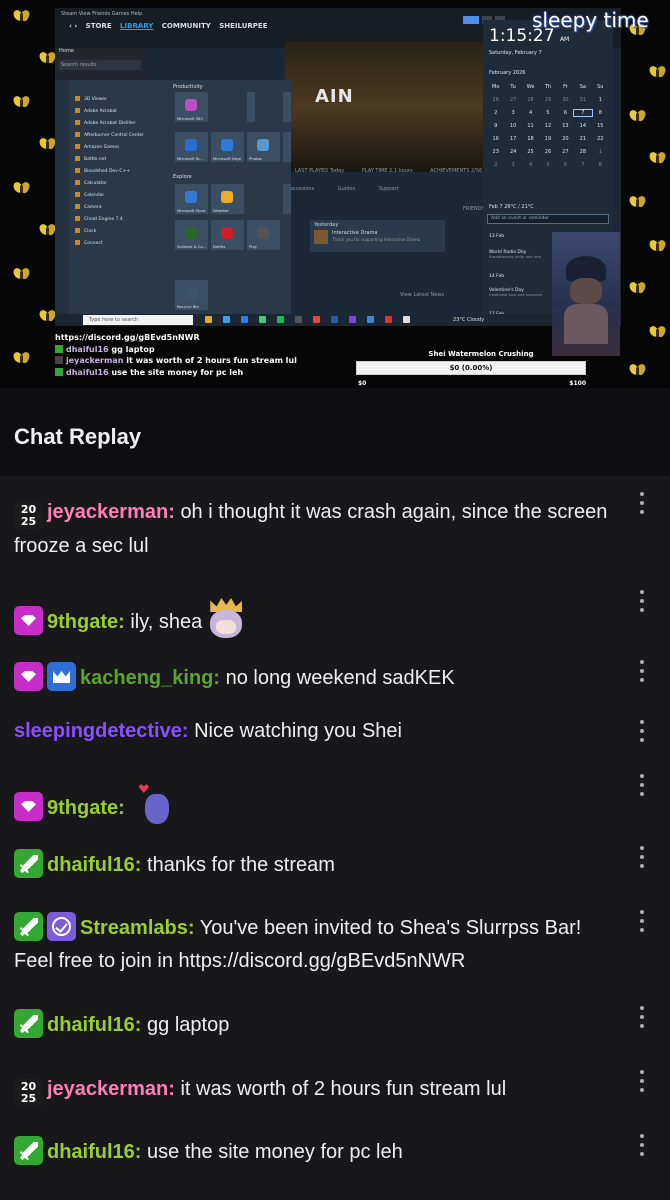 The image size is (670, 1200). Describe the element at coordinates (495, 152) in the screenshot. I see `calendar-day: 23` at that location.